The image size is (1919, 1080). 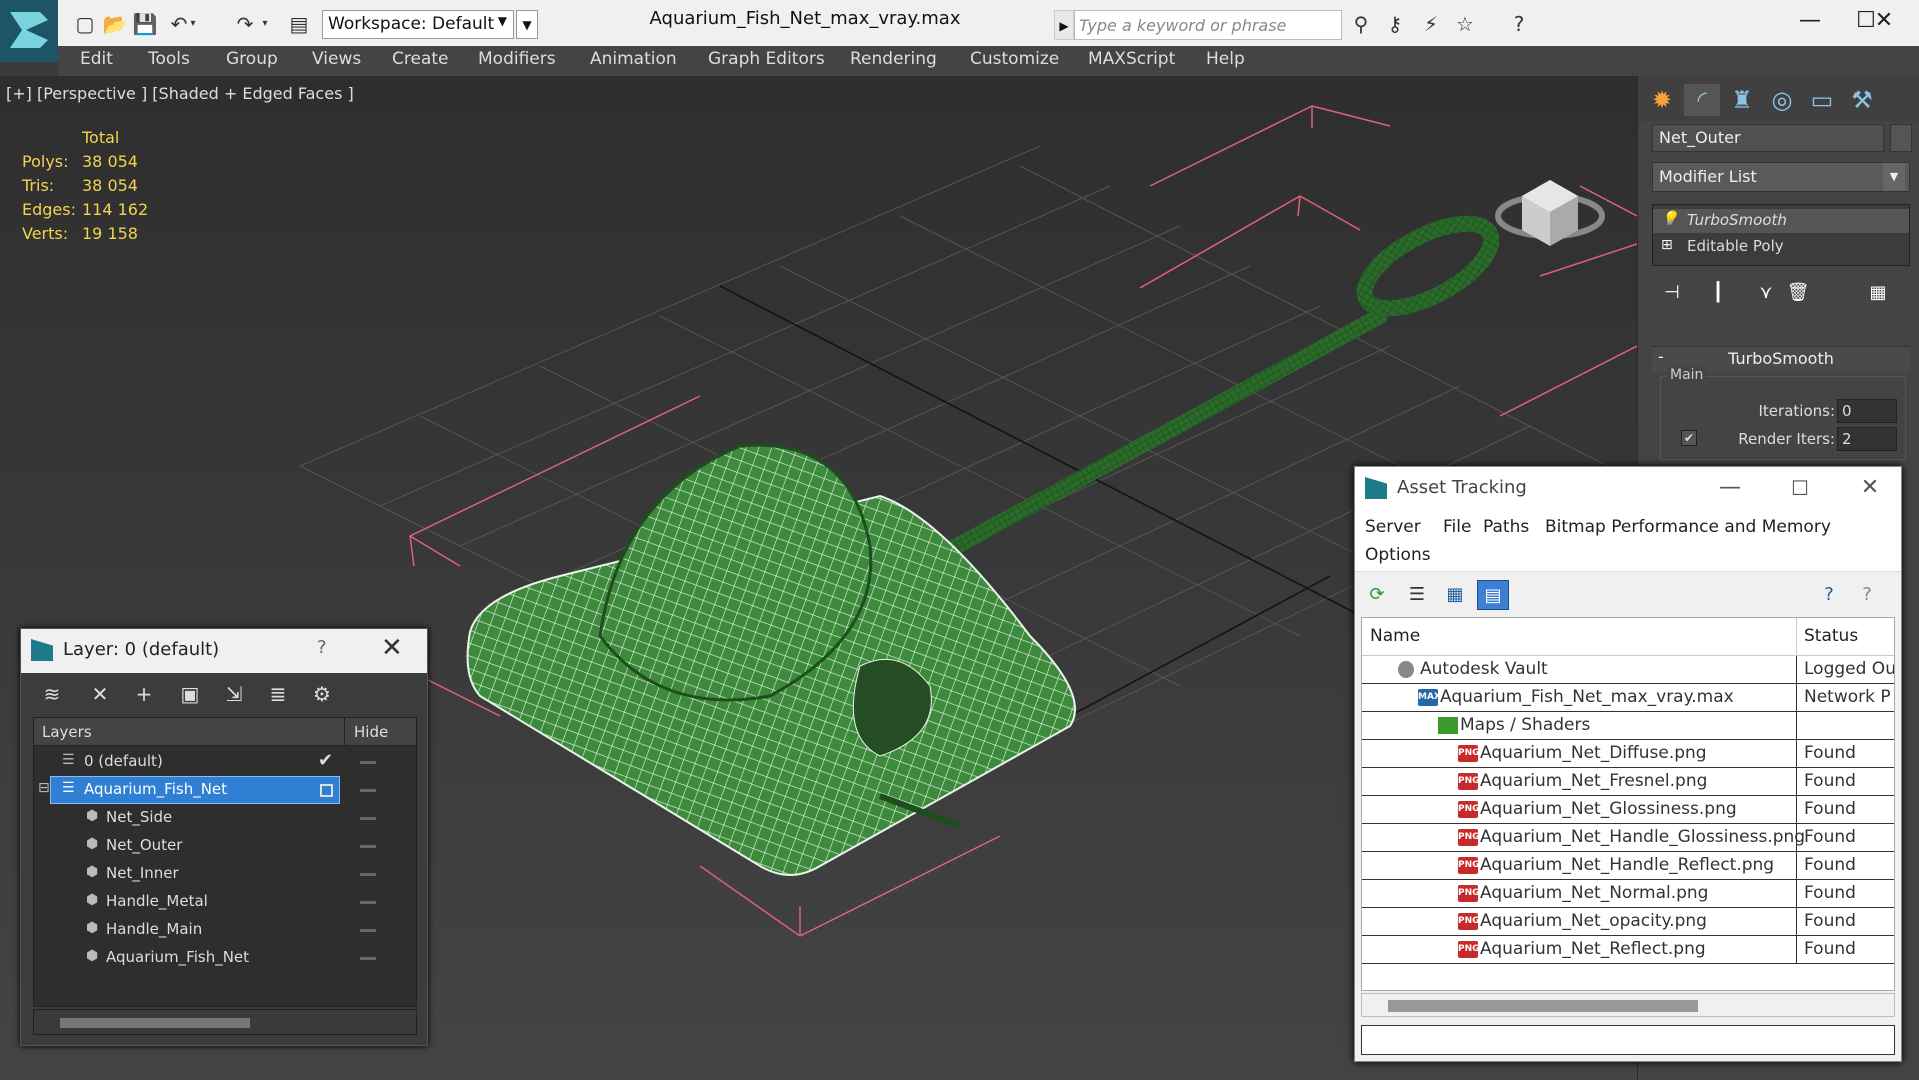 What do you see at coordinates (190, 694) in the screenshot?
I see `select-objects-icon: ▣` at bounding box center [190, 694].